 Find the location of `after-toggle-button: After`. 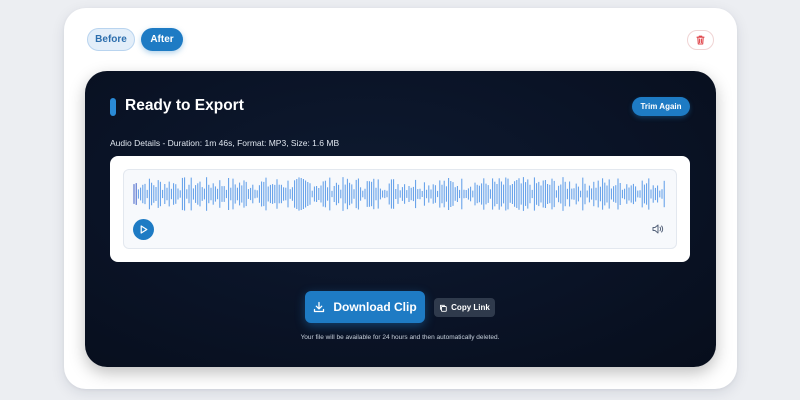

after-toggle-button: After is located at coordinates (162, 39).